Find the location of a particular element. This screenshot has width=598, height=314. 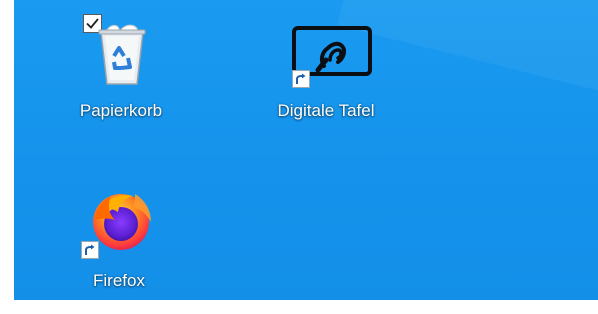

desktop-icon-digitale-tafel: Digitale Tafel is located at coordinates (326, 65).